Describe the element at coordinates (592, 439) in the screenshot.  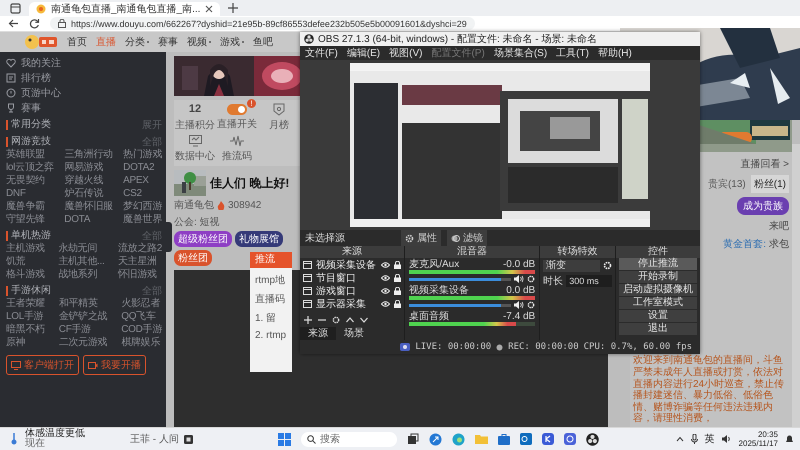
I see `obs-logo-icon` at that location.